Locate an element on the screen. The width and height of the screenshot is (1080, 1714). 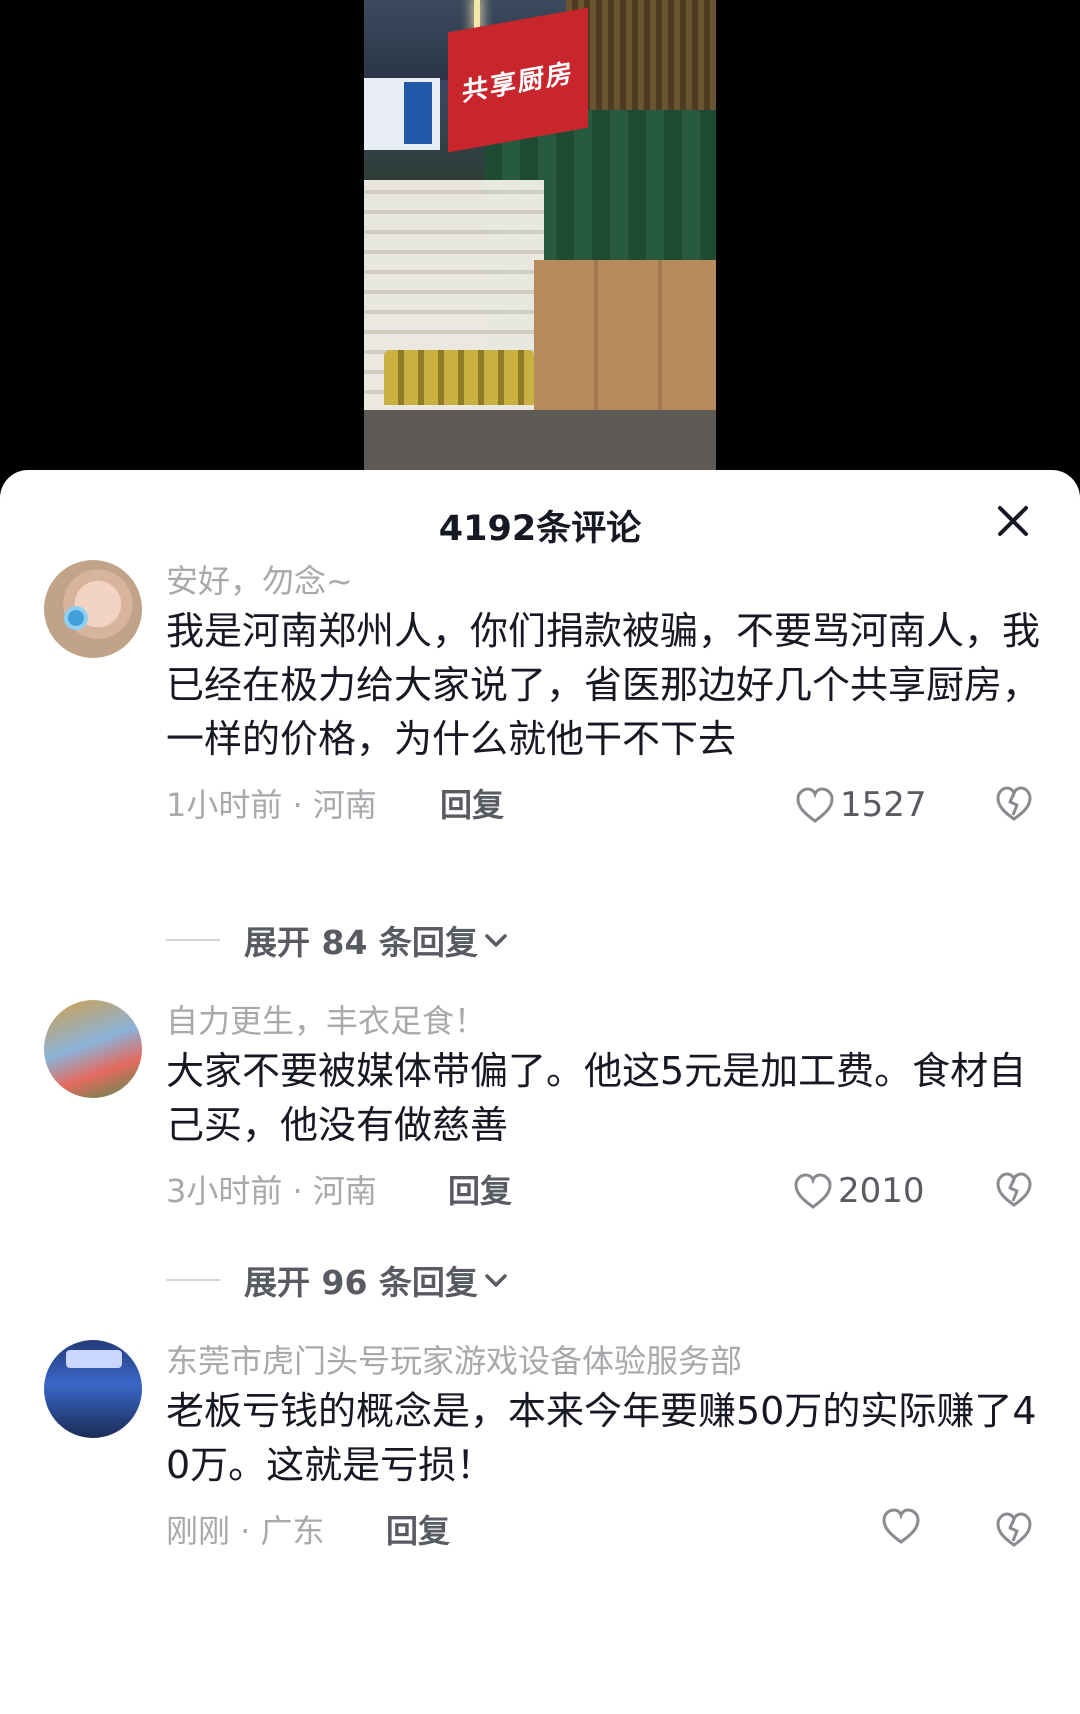
expand-replies-button: 展开 84 条回复 is located at coordinates (338, 940).